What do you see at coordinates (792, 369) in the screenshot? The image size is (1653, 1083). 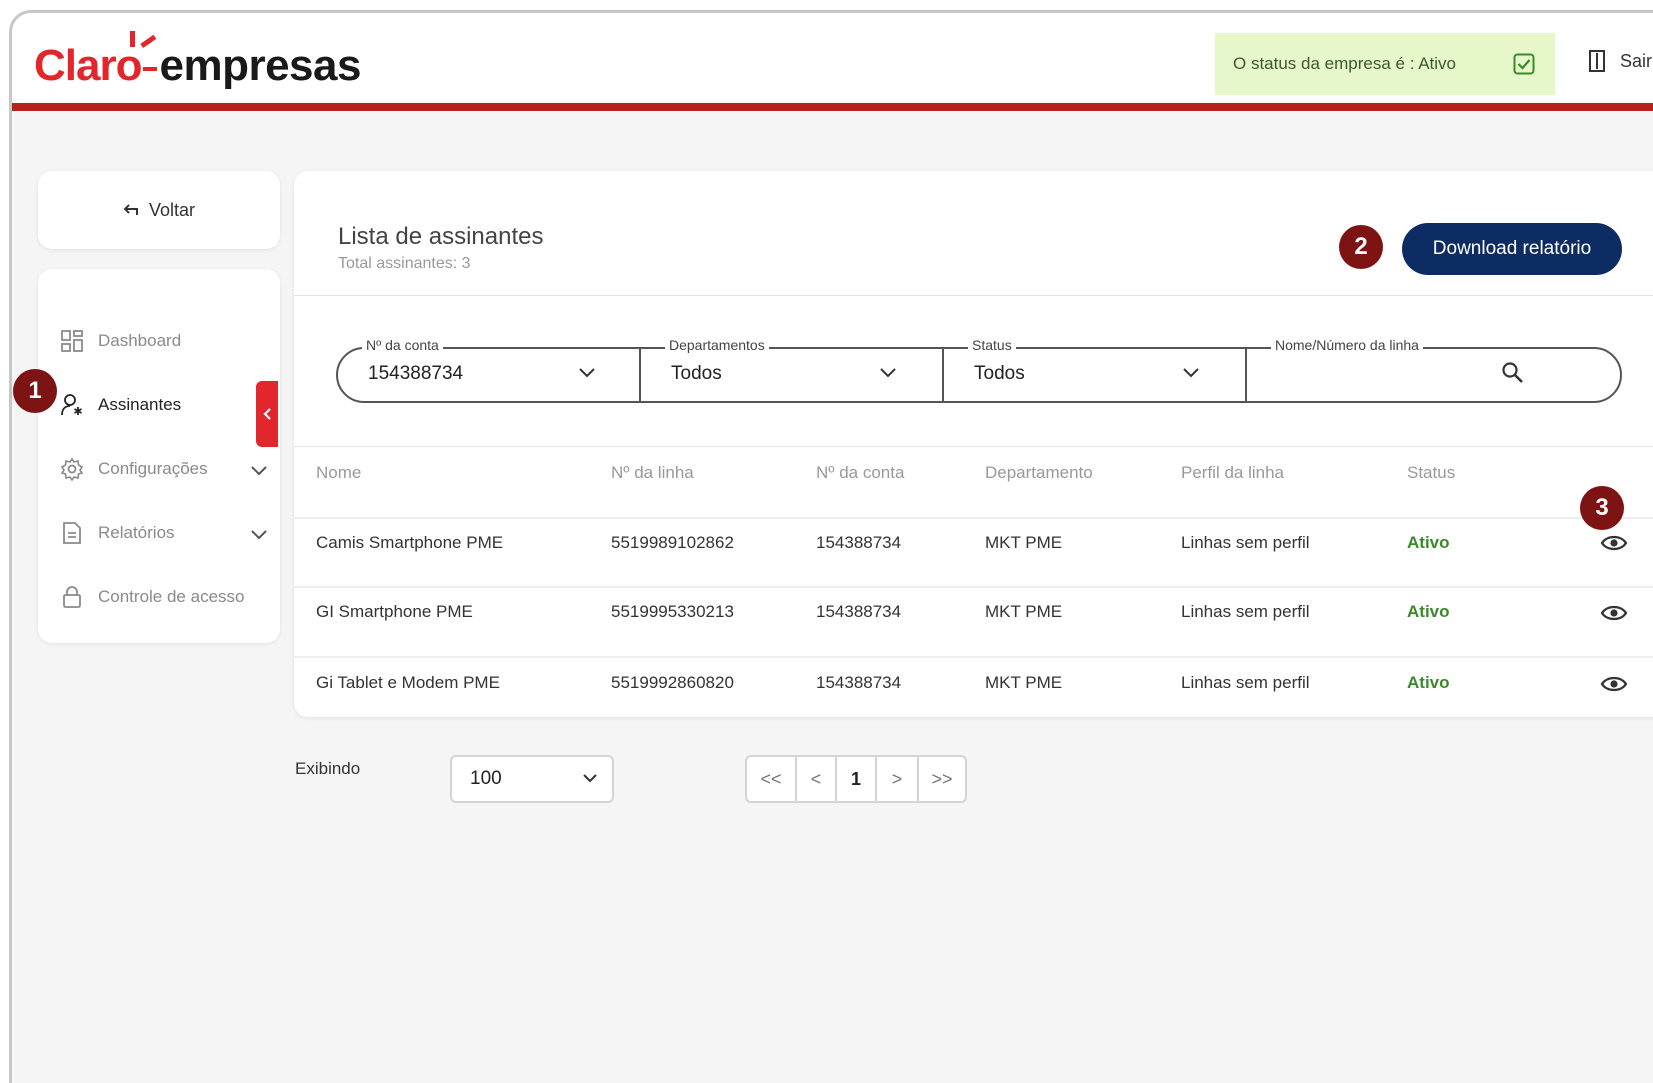 I see `department-filter: Departamentos Todos` at bounding box center [792, 369].